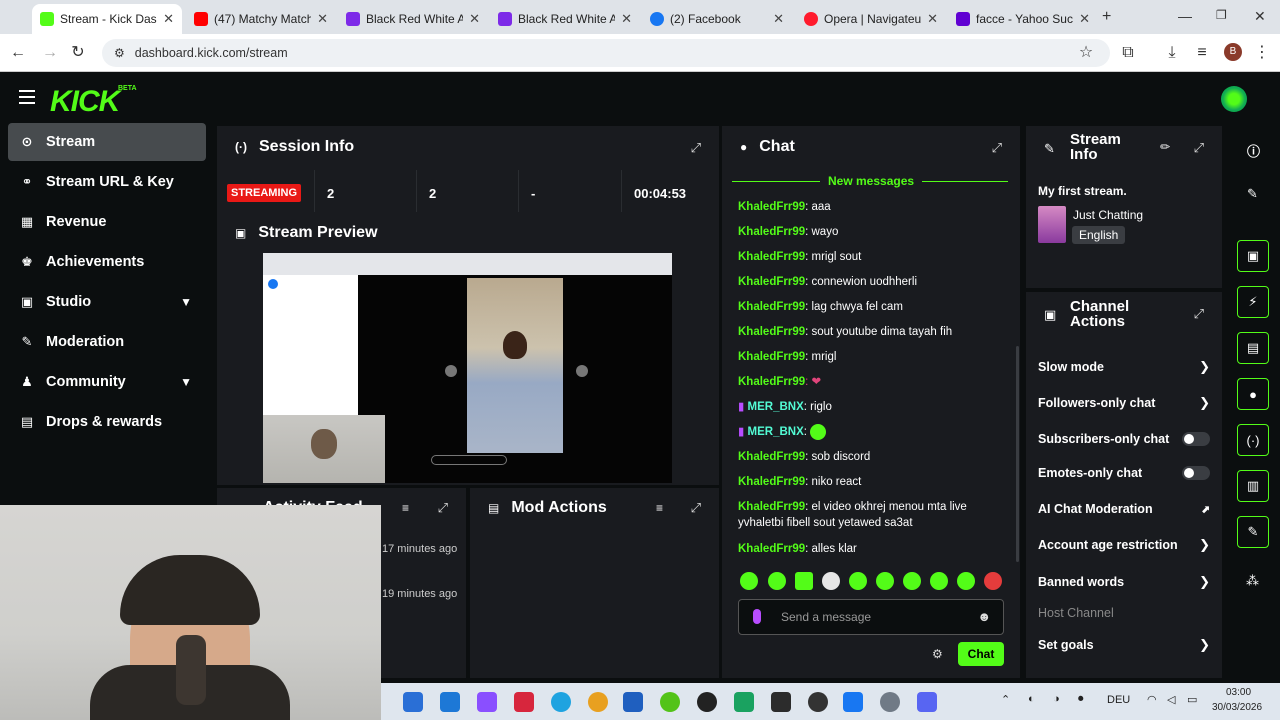  Describe the element at coordinates (1171, 699) in the screenshot. I see `volume-icon: ◁` at that location.